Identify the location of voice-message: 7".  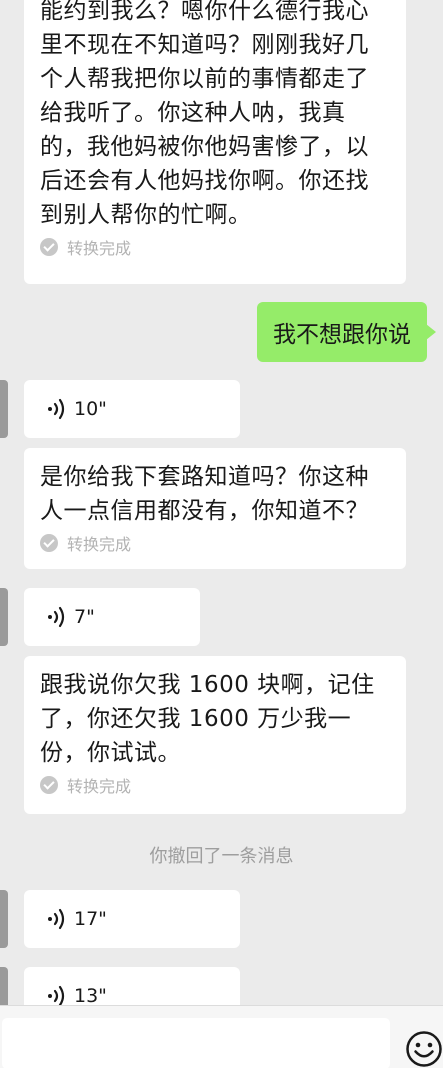
(112, 617).